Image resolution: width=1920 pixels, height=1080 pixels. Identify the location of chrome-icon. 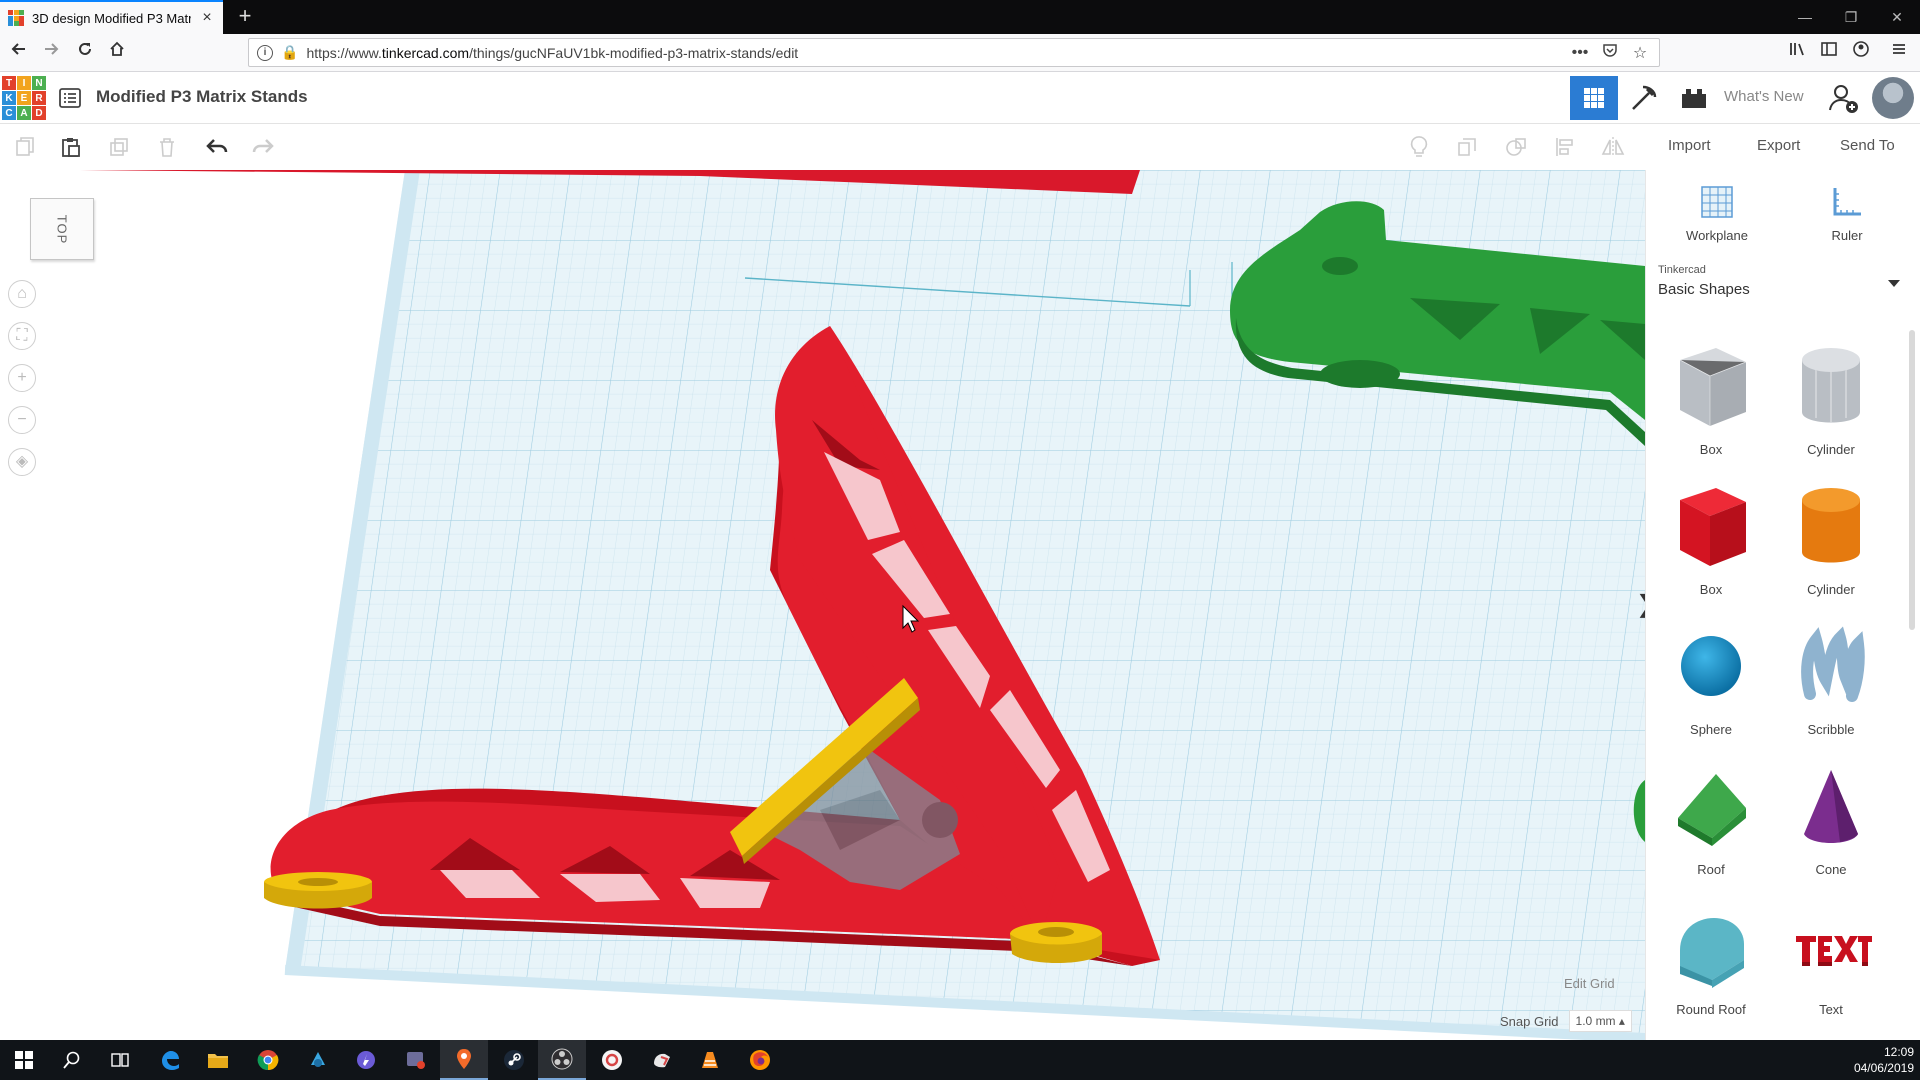
(268, 1060).